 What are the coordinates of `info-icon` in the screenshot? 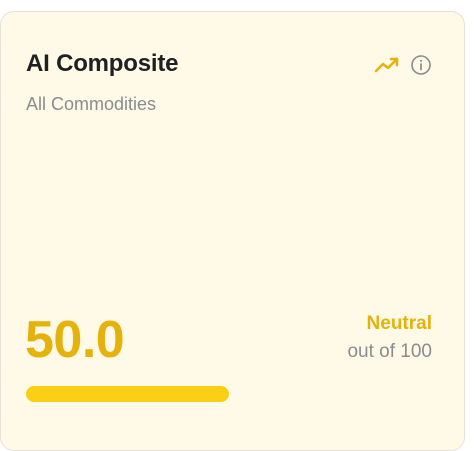 It's located at (421, 65).